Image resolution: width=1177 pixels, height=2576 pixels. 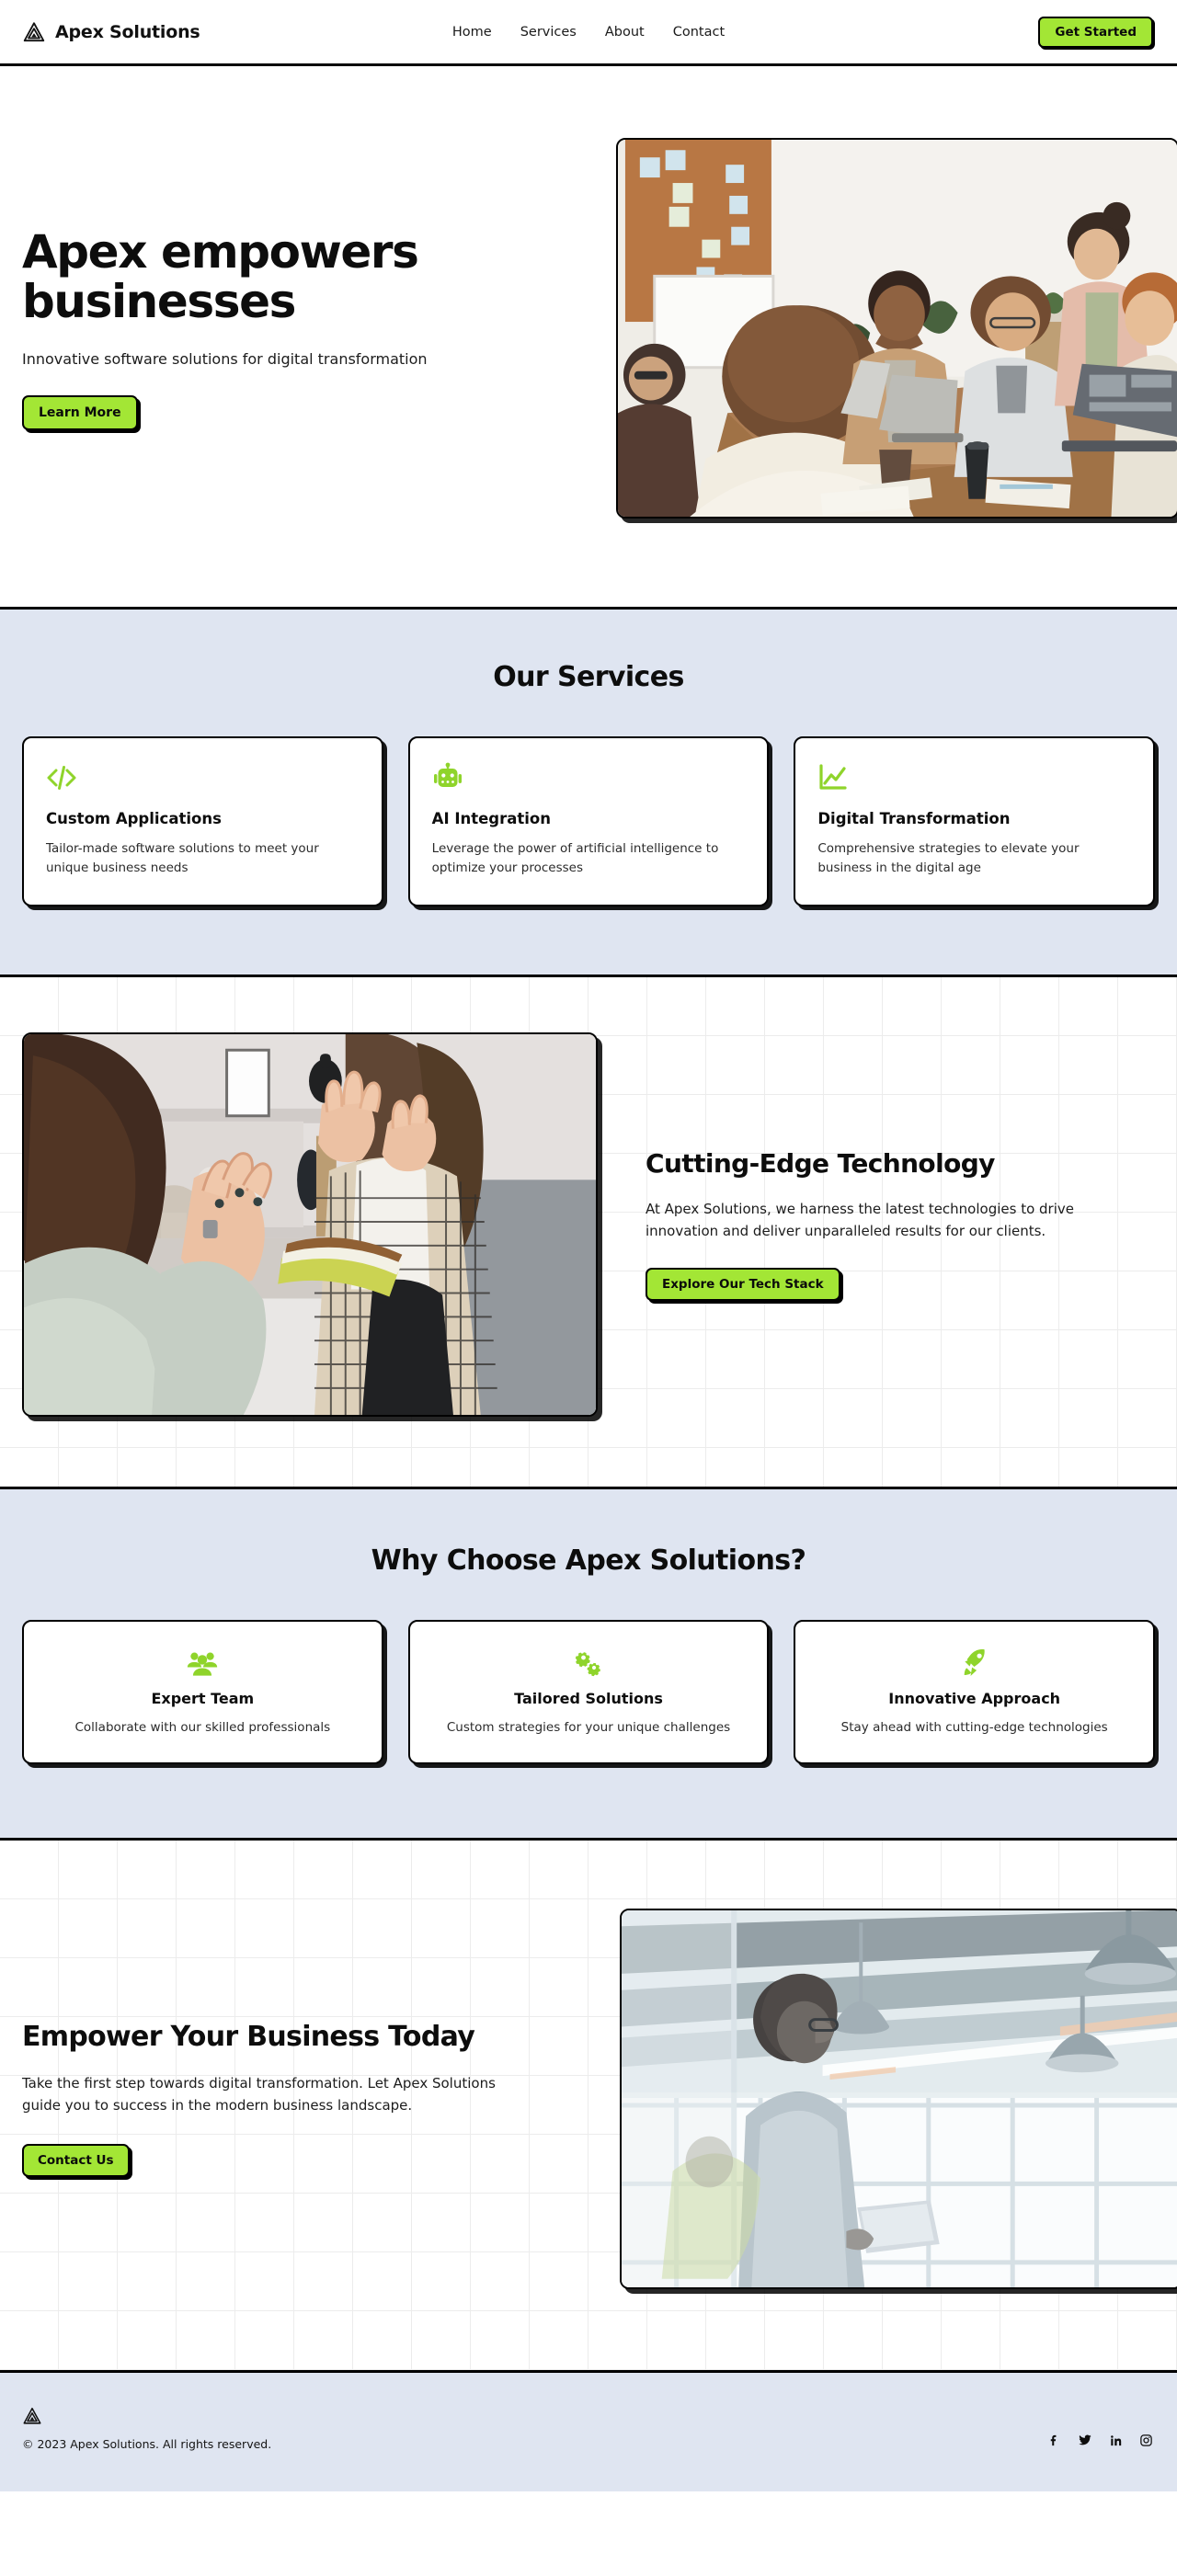 I want to click on nav-item-contact: Contact, so click(x=699, y=32).